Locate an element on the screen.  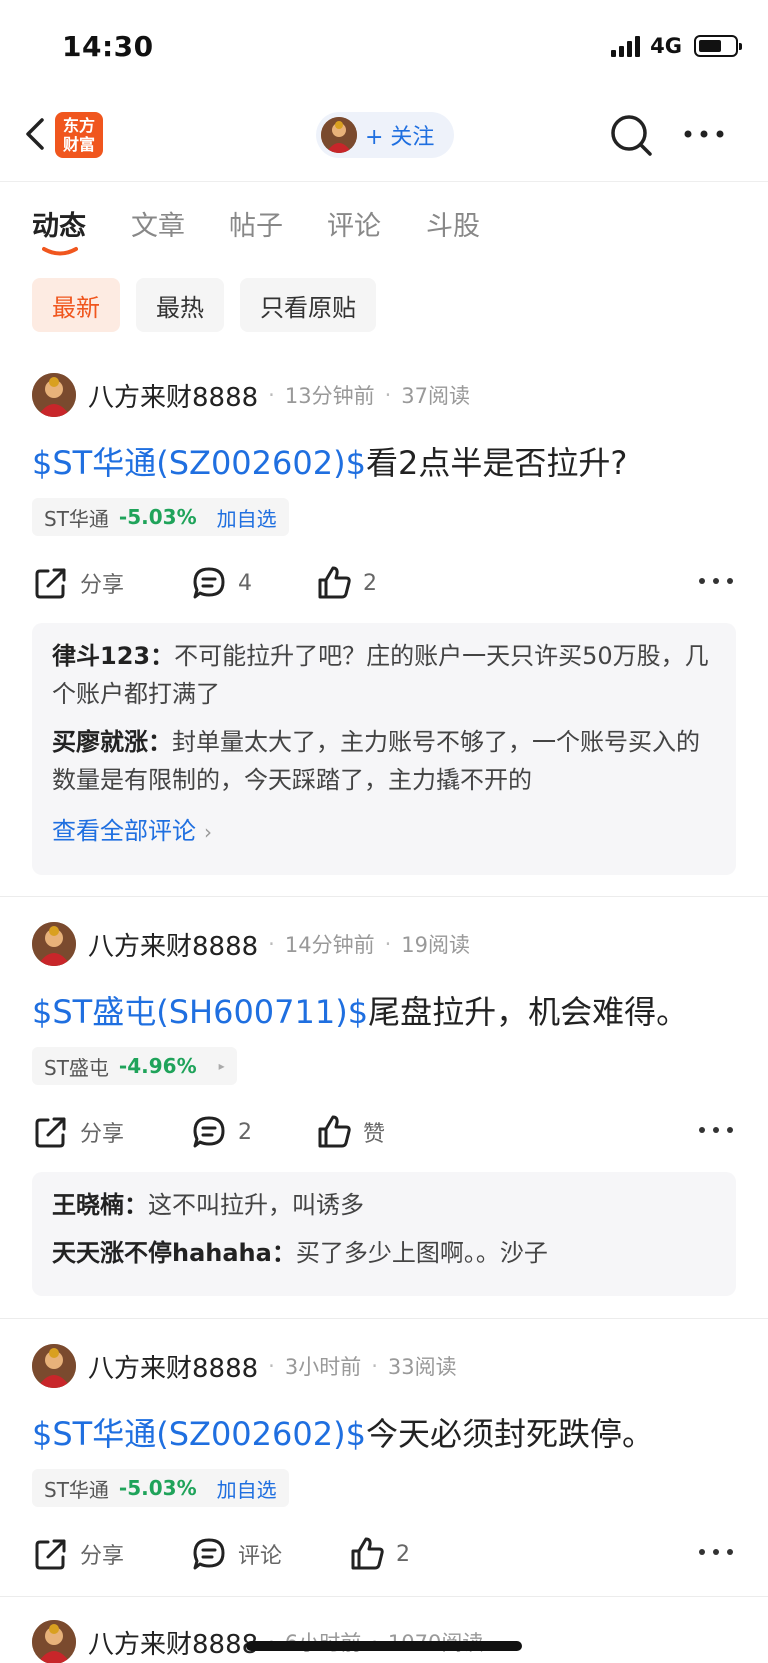
signal-icon is located at coordinates (626, 46).